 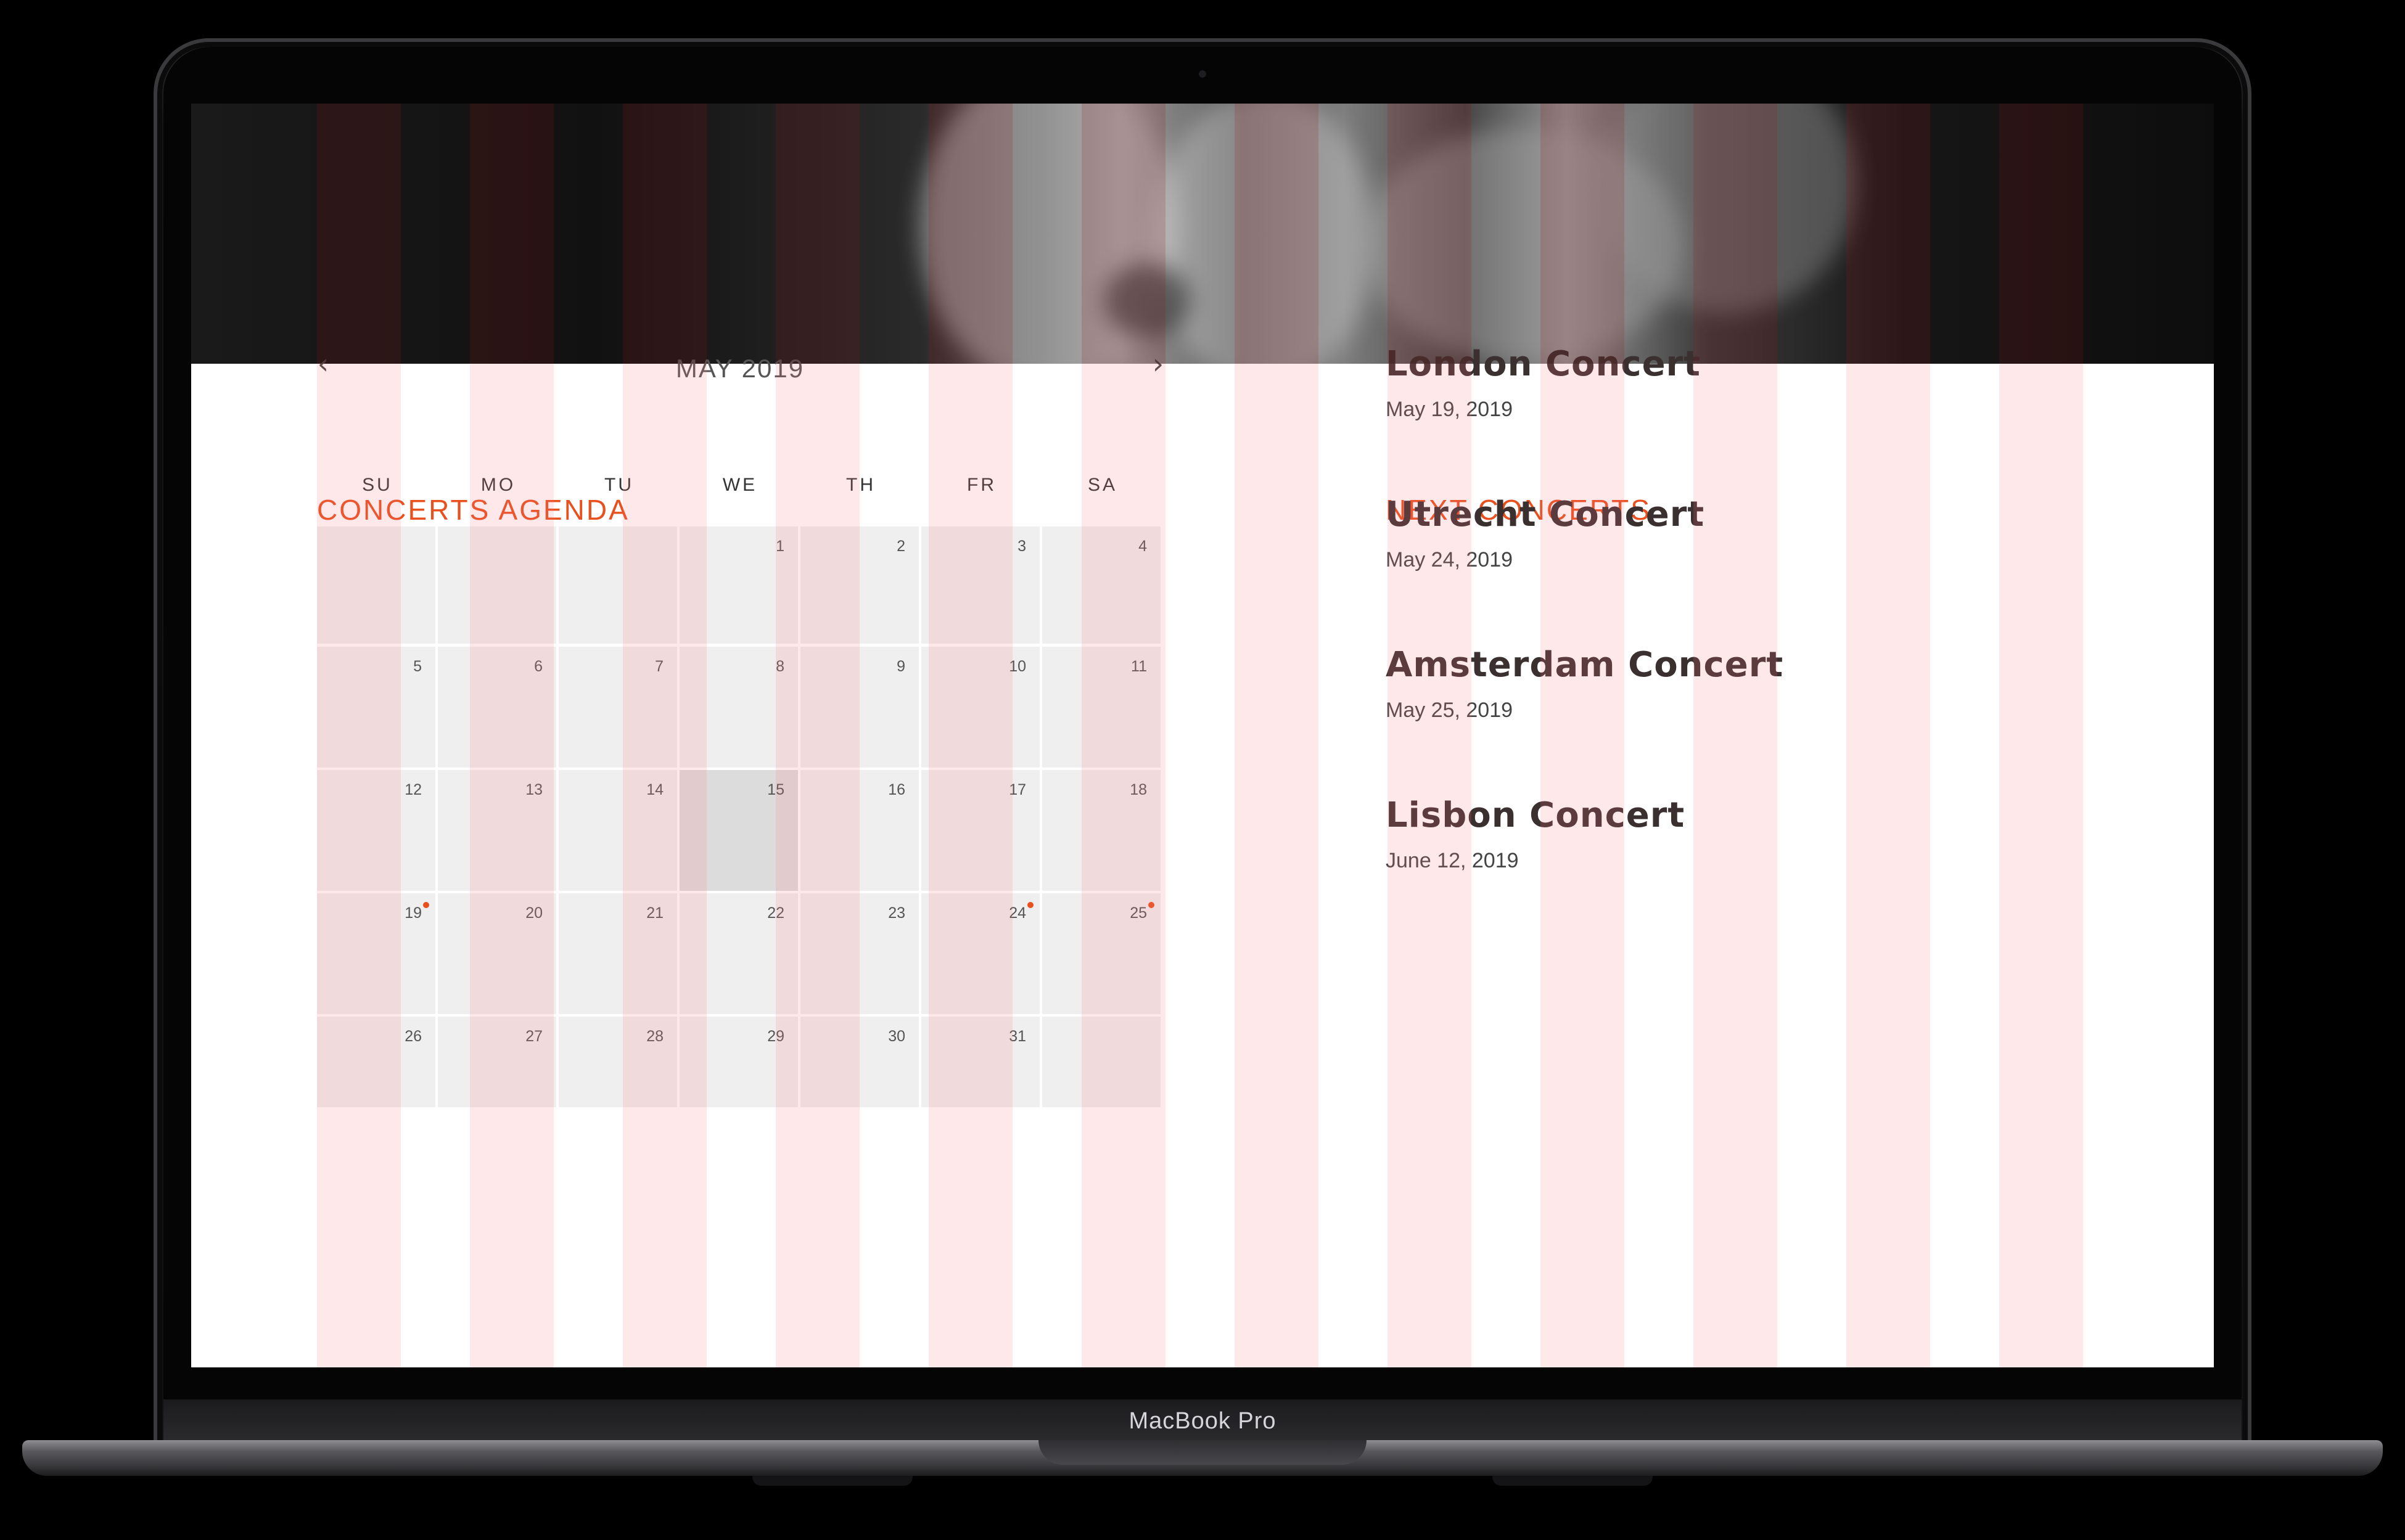 I want to click on calendar-month-title: MAY 2019, so click(x=740, y=368).